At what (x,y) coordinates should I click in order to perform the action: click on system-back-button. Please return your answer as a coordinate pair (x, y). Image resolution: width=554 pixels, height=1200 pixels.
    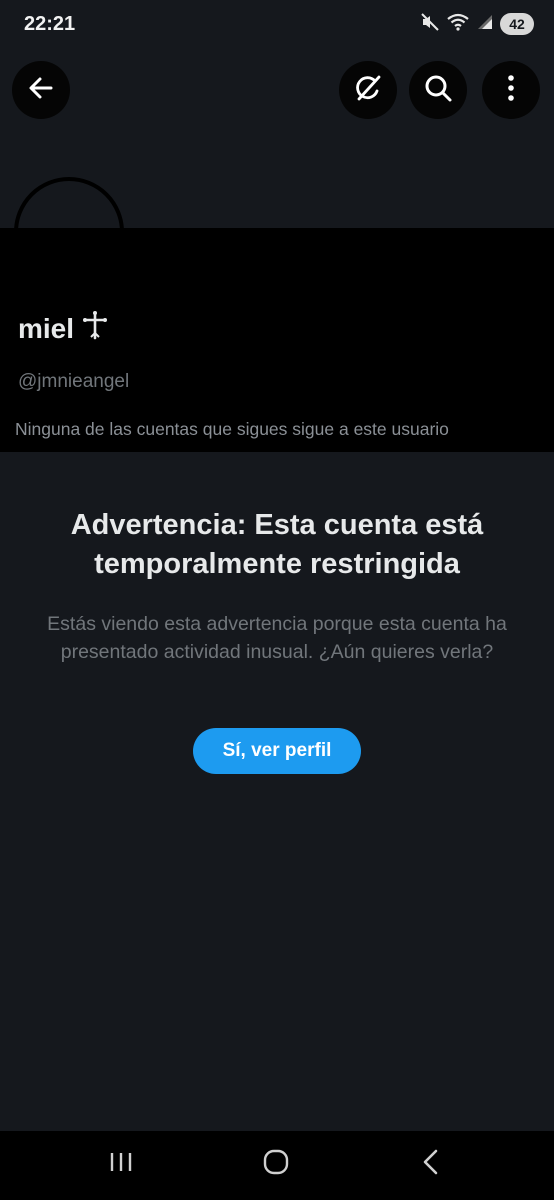
    Looking at the image, I should click on (431, 1164).